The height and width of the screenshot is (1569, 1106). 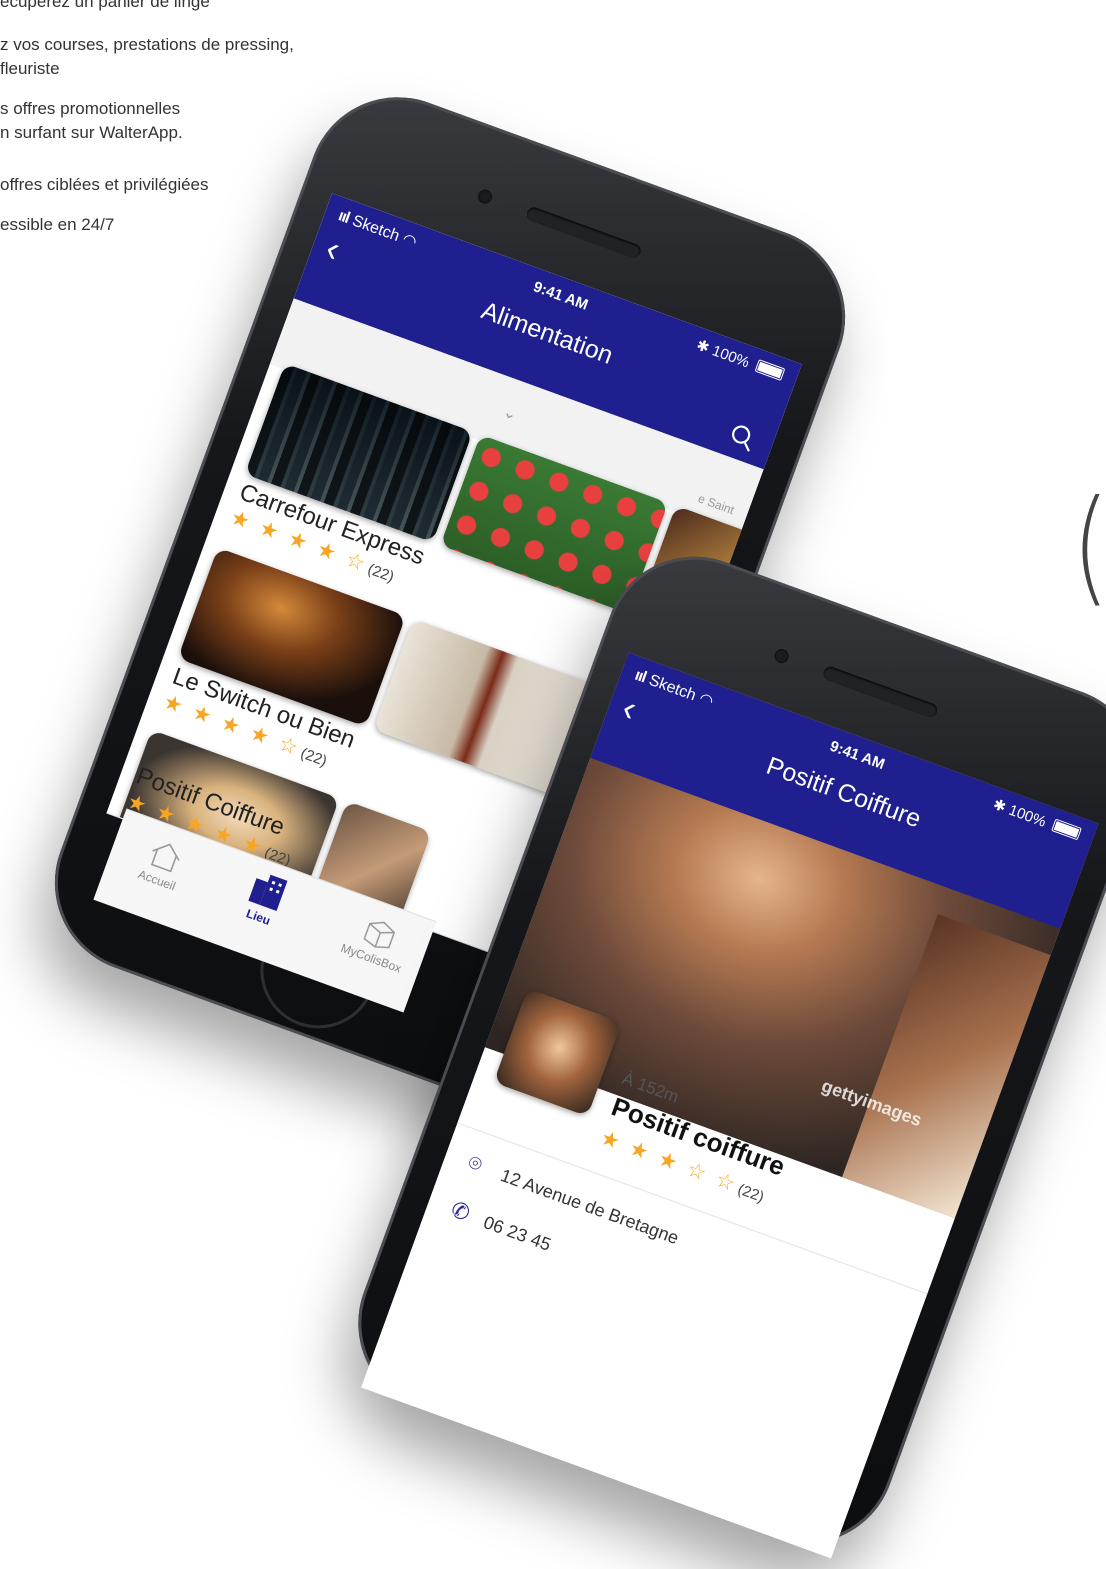 What do you see at coordinates (1066, 829) in the screenshot?
I see `battery-icon` at bounding box center [1066, 829].